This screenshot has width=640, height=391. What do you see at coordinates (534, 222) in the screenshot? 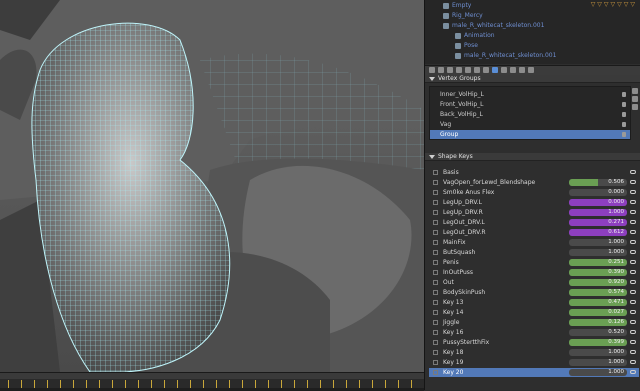
I see `shape-key-row: LegOut_DRV.L 0.271` at bounding box center [534, 222].